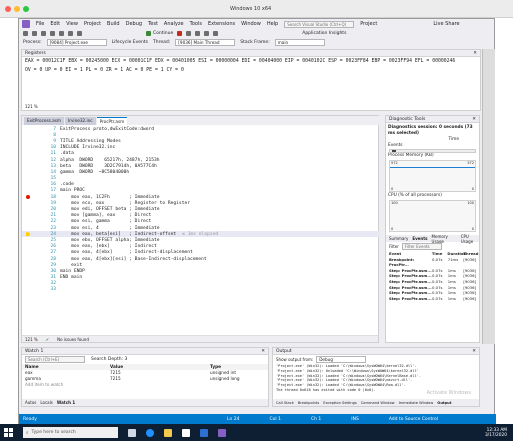 Image resolution: width=513 pixels, height=441 pixels. I want to click on tab-immediate-window: Immediate Window, so click(416, 403).